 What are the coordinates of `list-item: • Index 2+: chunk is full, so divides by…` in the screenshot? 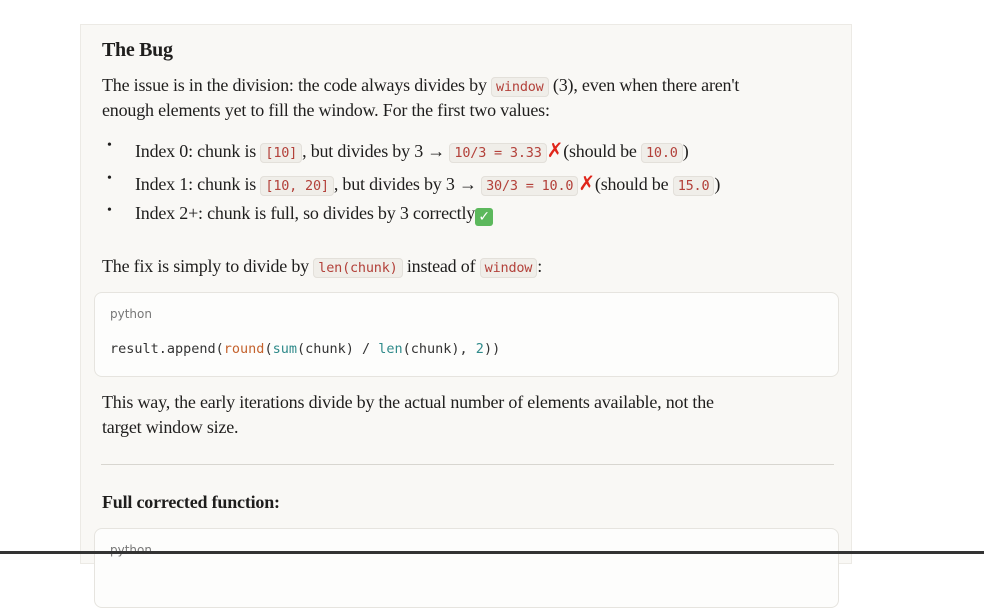 It's located at (298, 214).